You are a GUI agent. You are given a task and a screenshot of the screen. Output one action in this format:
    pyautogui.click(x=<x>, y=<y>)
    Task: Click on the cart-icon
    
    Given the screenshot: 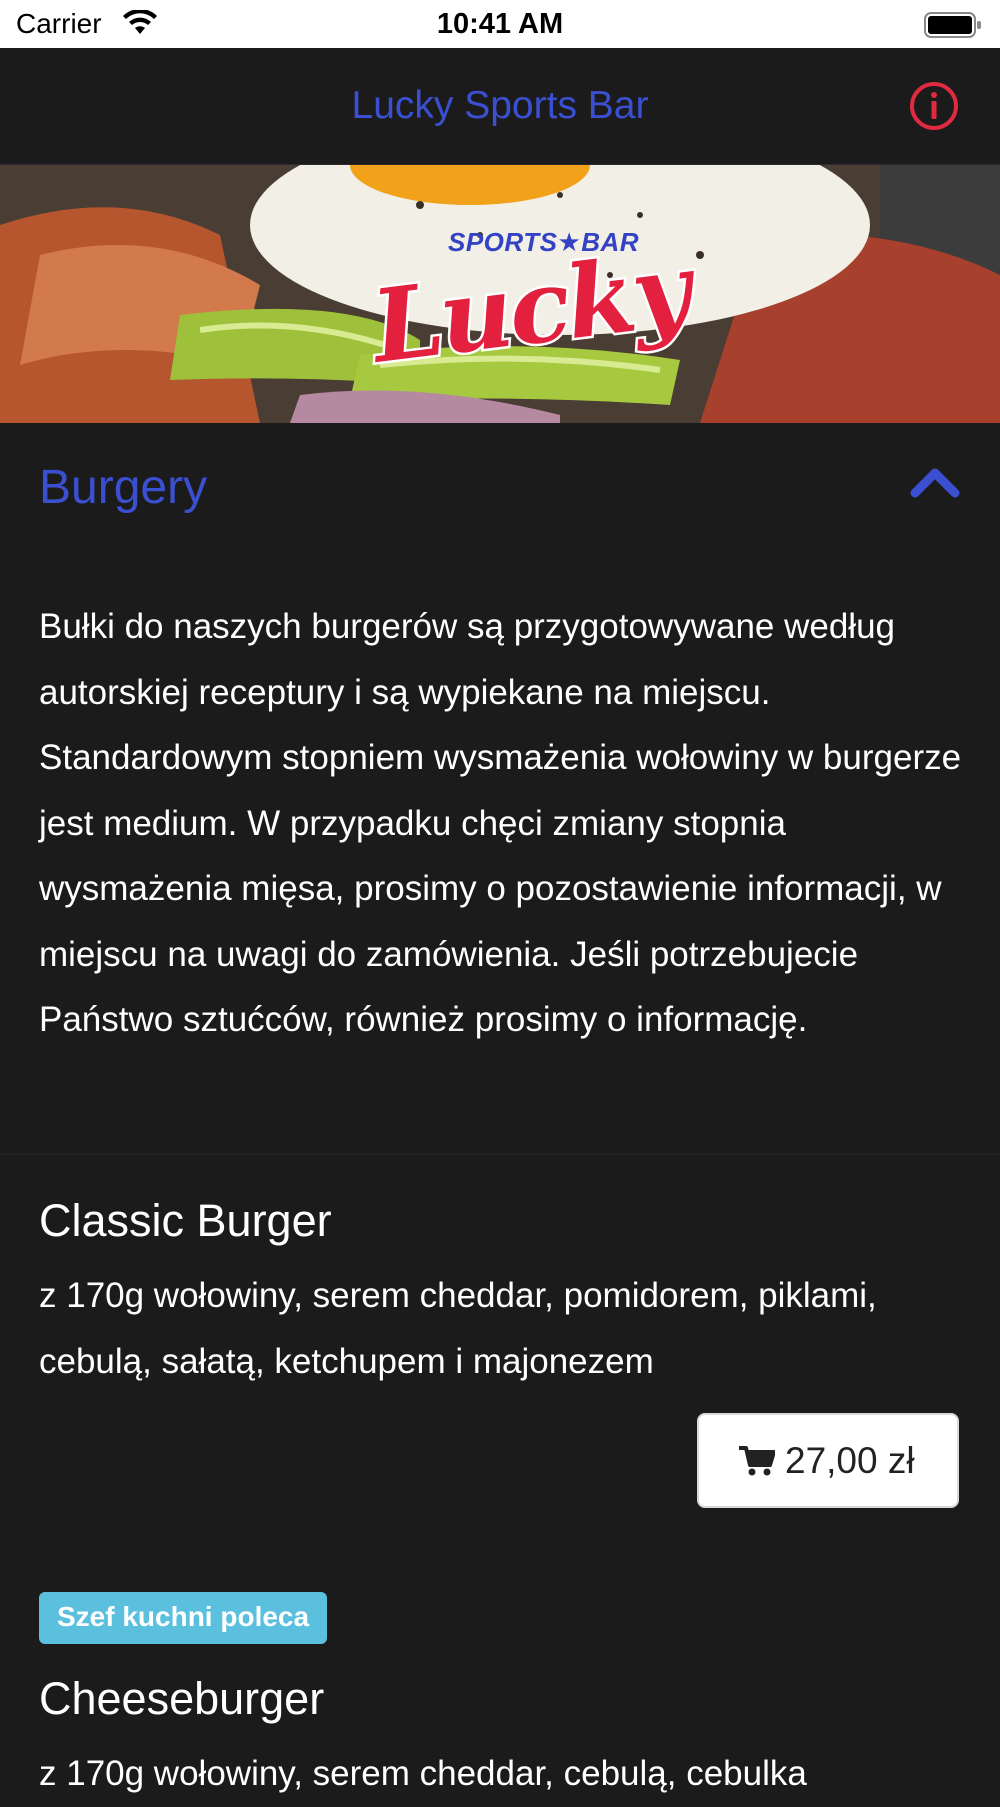 What is the action you would take?
    pyautogui.click(x=757, y=1461)
    